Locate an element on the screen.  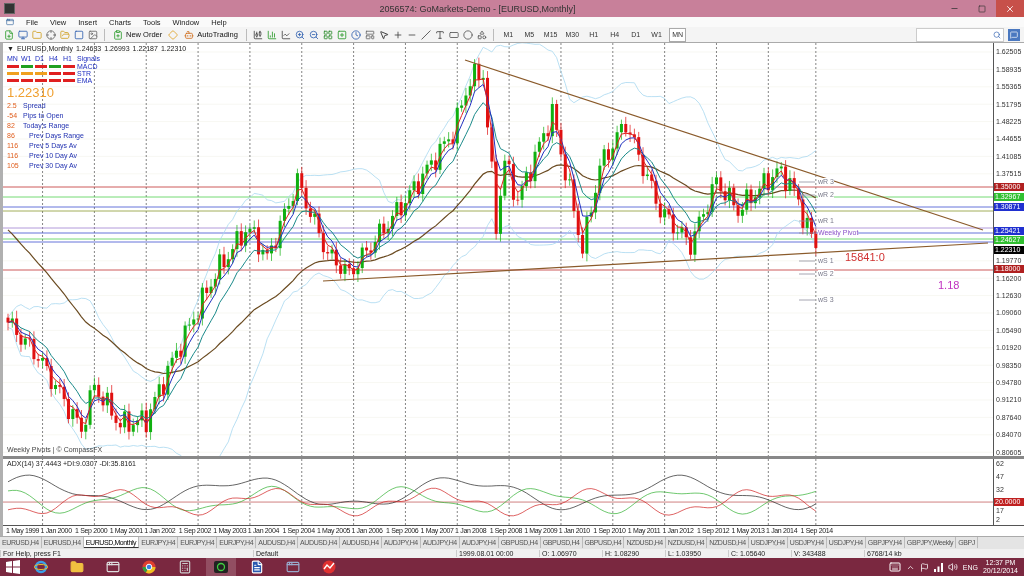
message-icon is located at coordinates (1014, 34).